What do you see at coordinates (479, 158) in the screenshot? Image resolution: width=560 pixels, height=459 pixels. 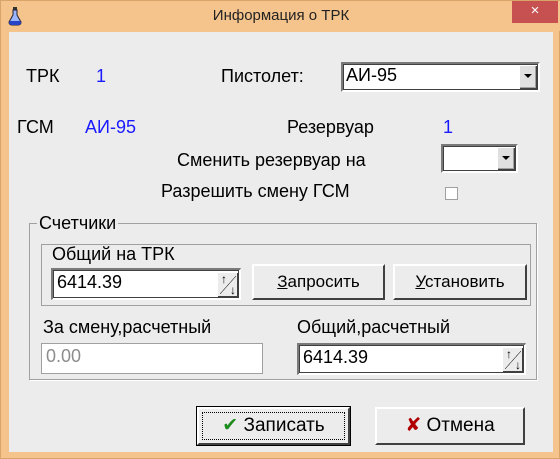 I see `change-reservoir-select` at bounding box center [479, 158].